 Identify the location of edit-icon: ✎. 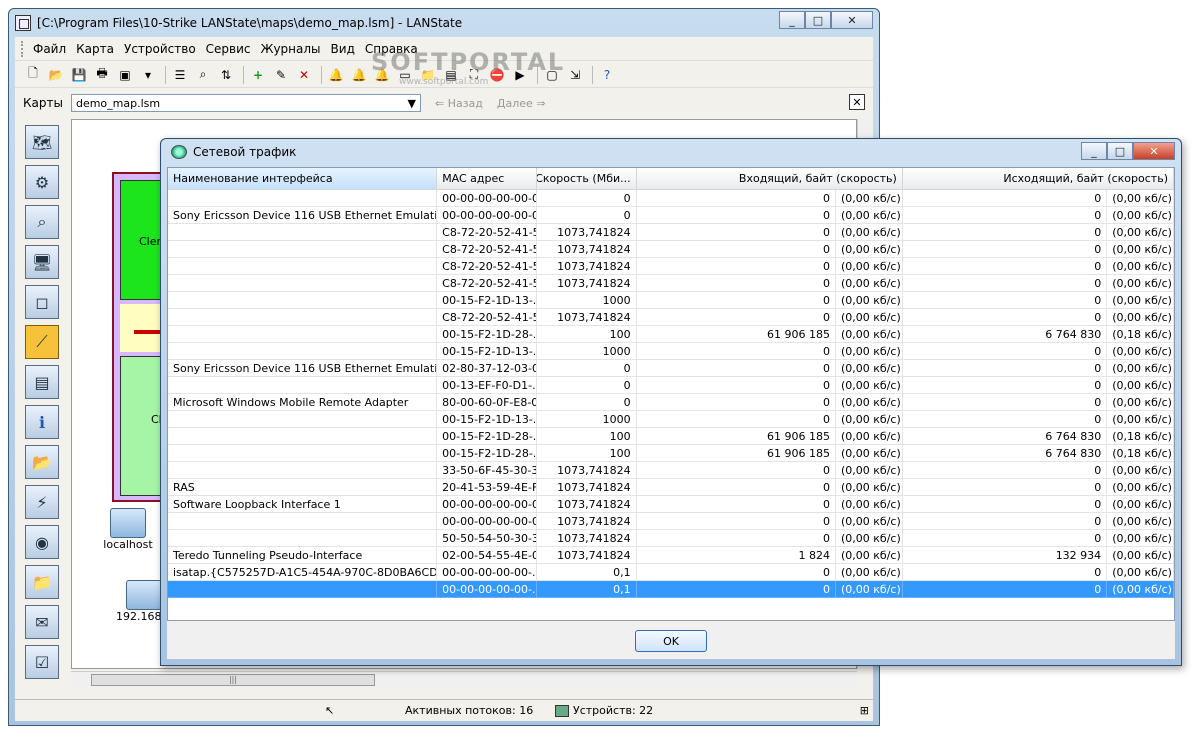
(281, 75).